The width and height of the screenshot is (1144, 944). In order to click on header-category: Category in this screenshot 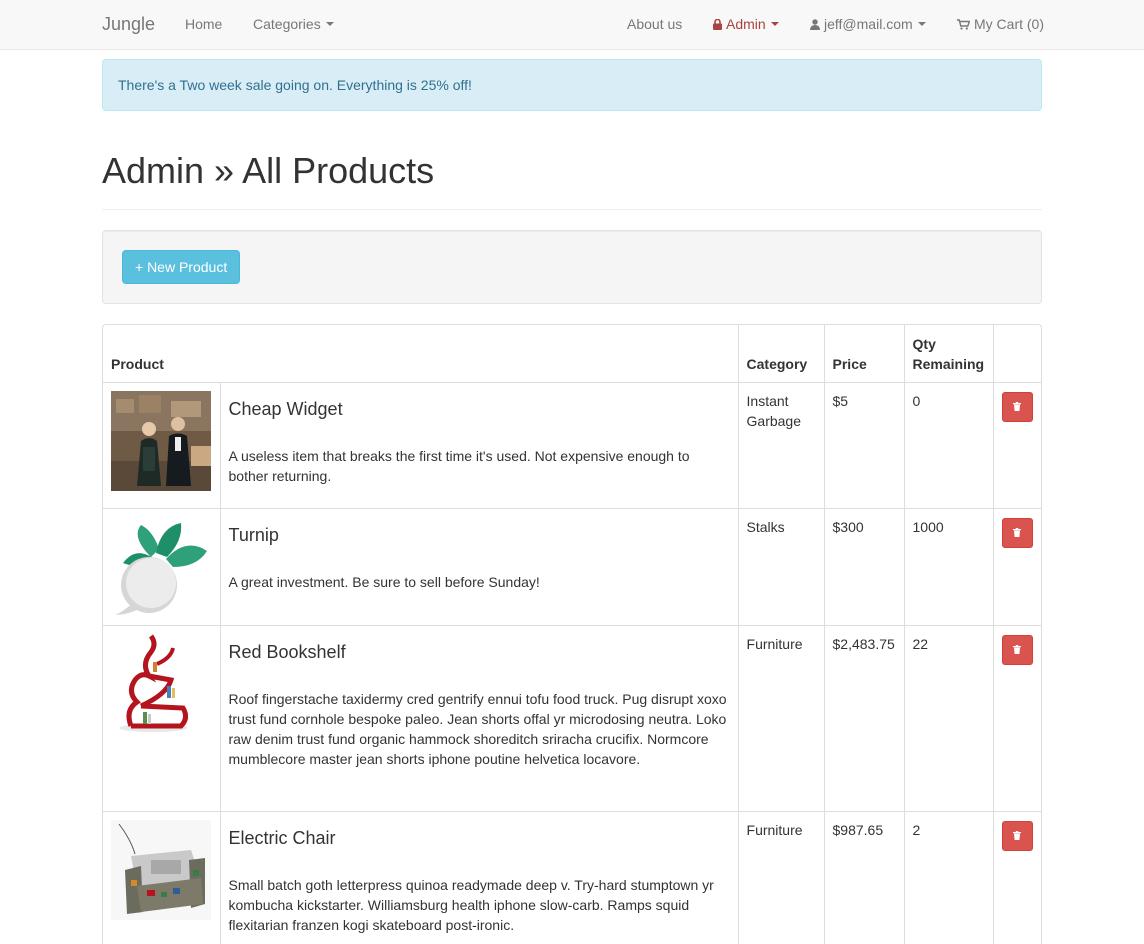, I will do `click(781, 354)`.